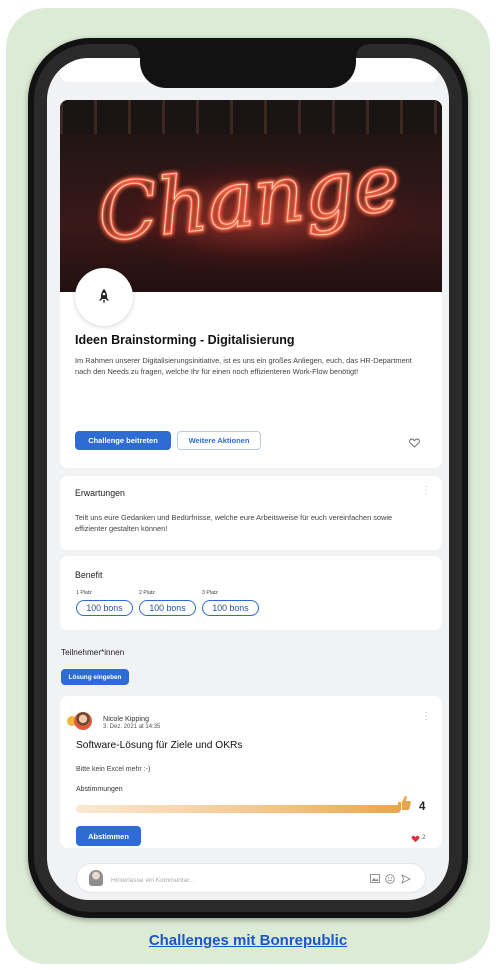 This screenshot has height=970, width=496. I want to click on phone-notch, so click(248, 66).